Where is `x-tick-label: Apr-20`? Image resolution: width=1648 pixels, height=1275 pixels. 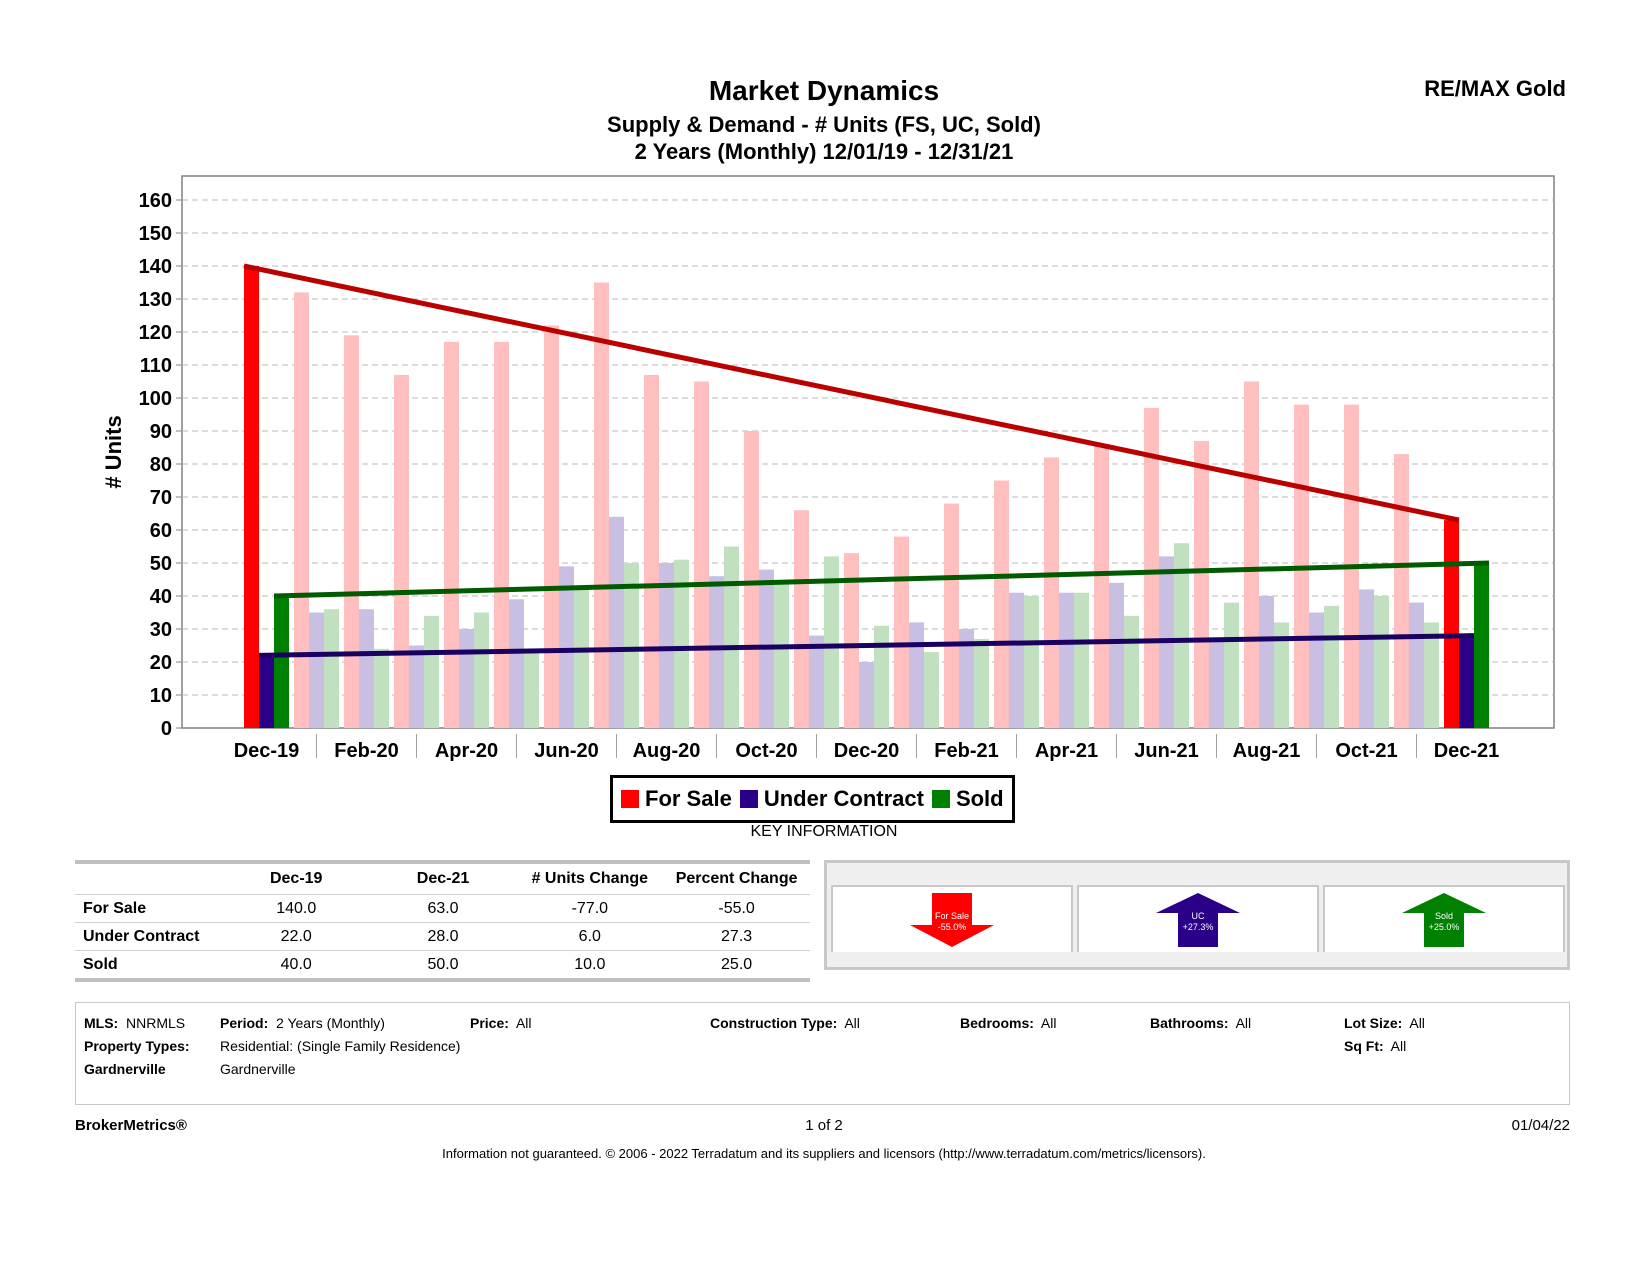 x-tick-label: Apr-20 is located at coordinates (466, 751).